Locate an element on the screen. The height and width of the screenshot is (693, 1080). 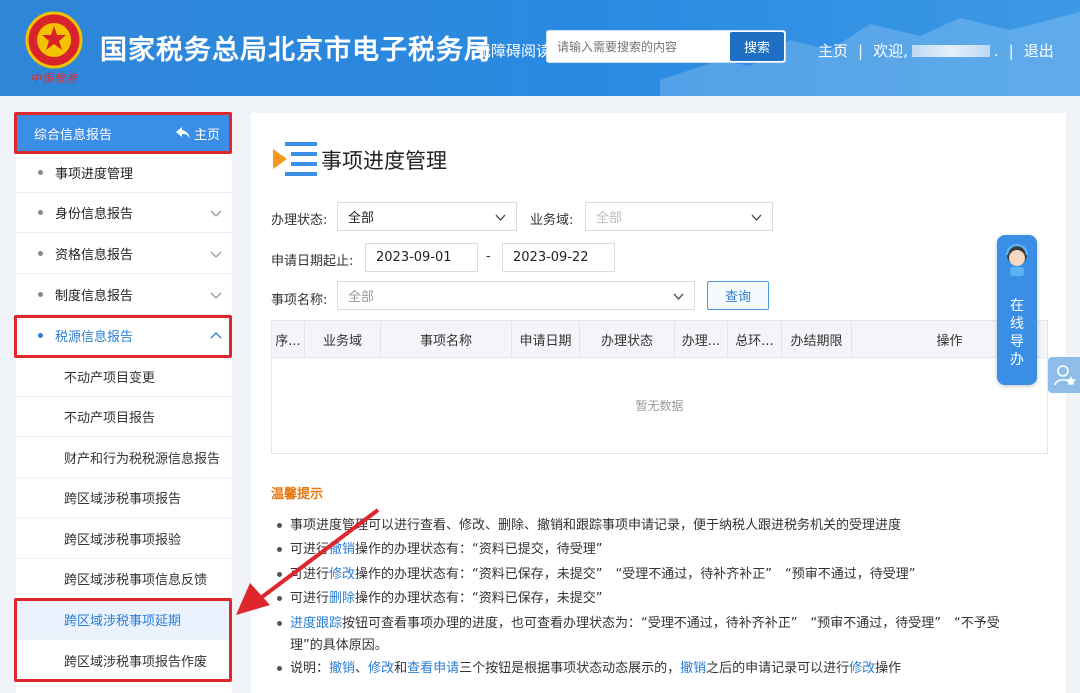
query-button: 查询 is located at coordinates (738, 295).